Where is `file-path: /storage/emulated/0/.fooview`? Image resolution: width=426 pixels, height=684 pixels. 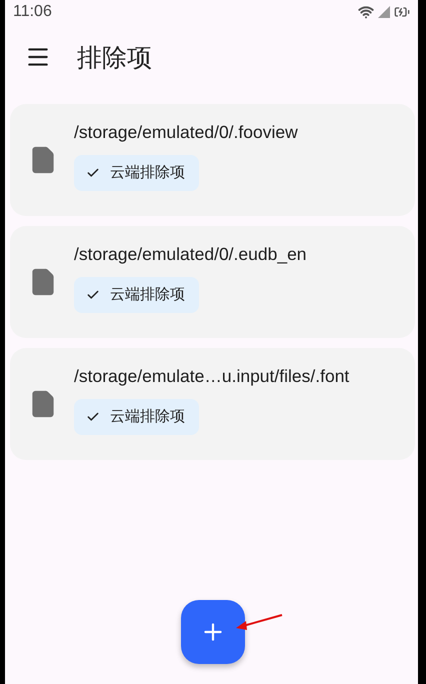
file-path: /storage/emulated/0/.fooview is located at coordinates (186, 132).